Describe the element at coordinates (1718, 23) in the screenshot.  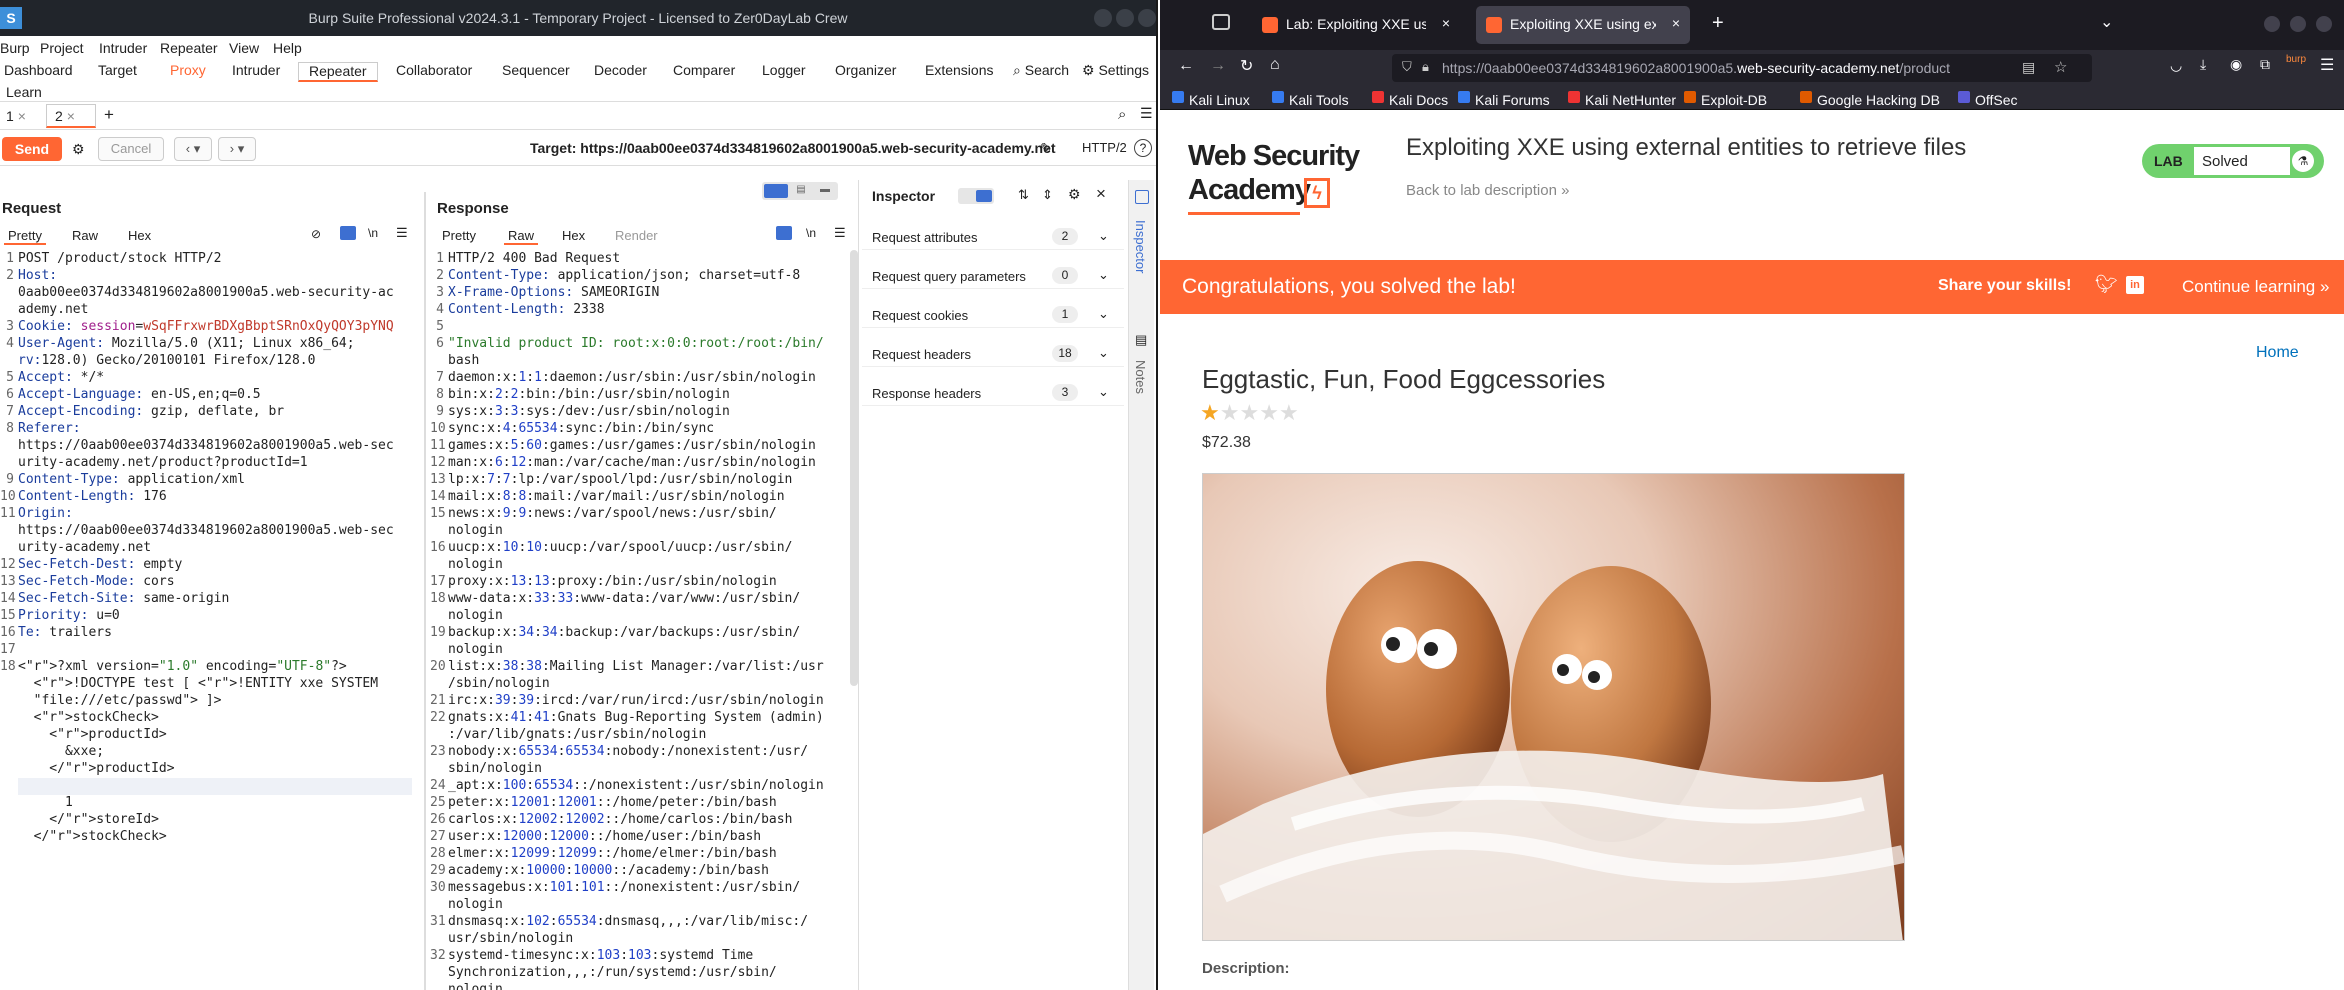
I see `new-tab-icon: +` at that location.